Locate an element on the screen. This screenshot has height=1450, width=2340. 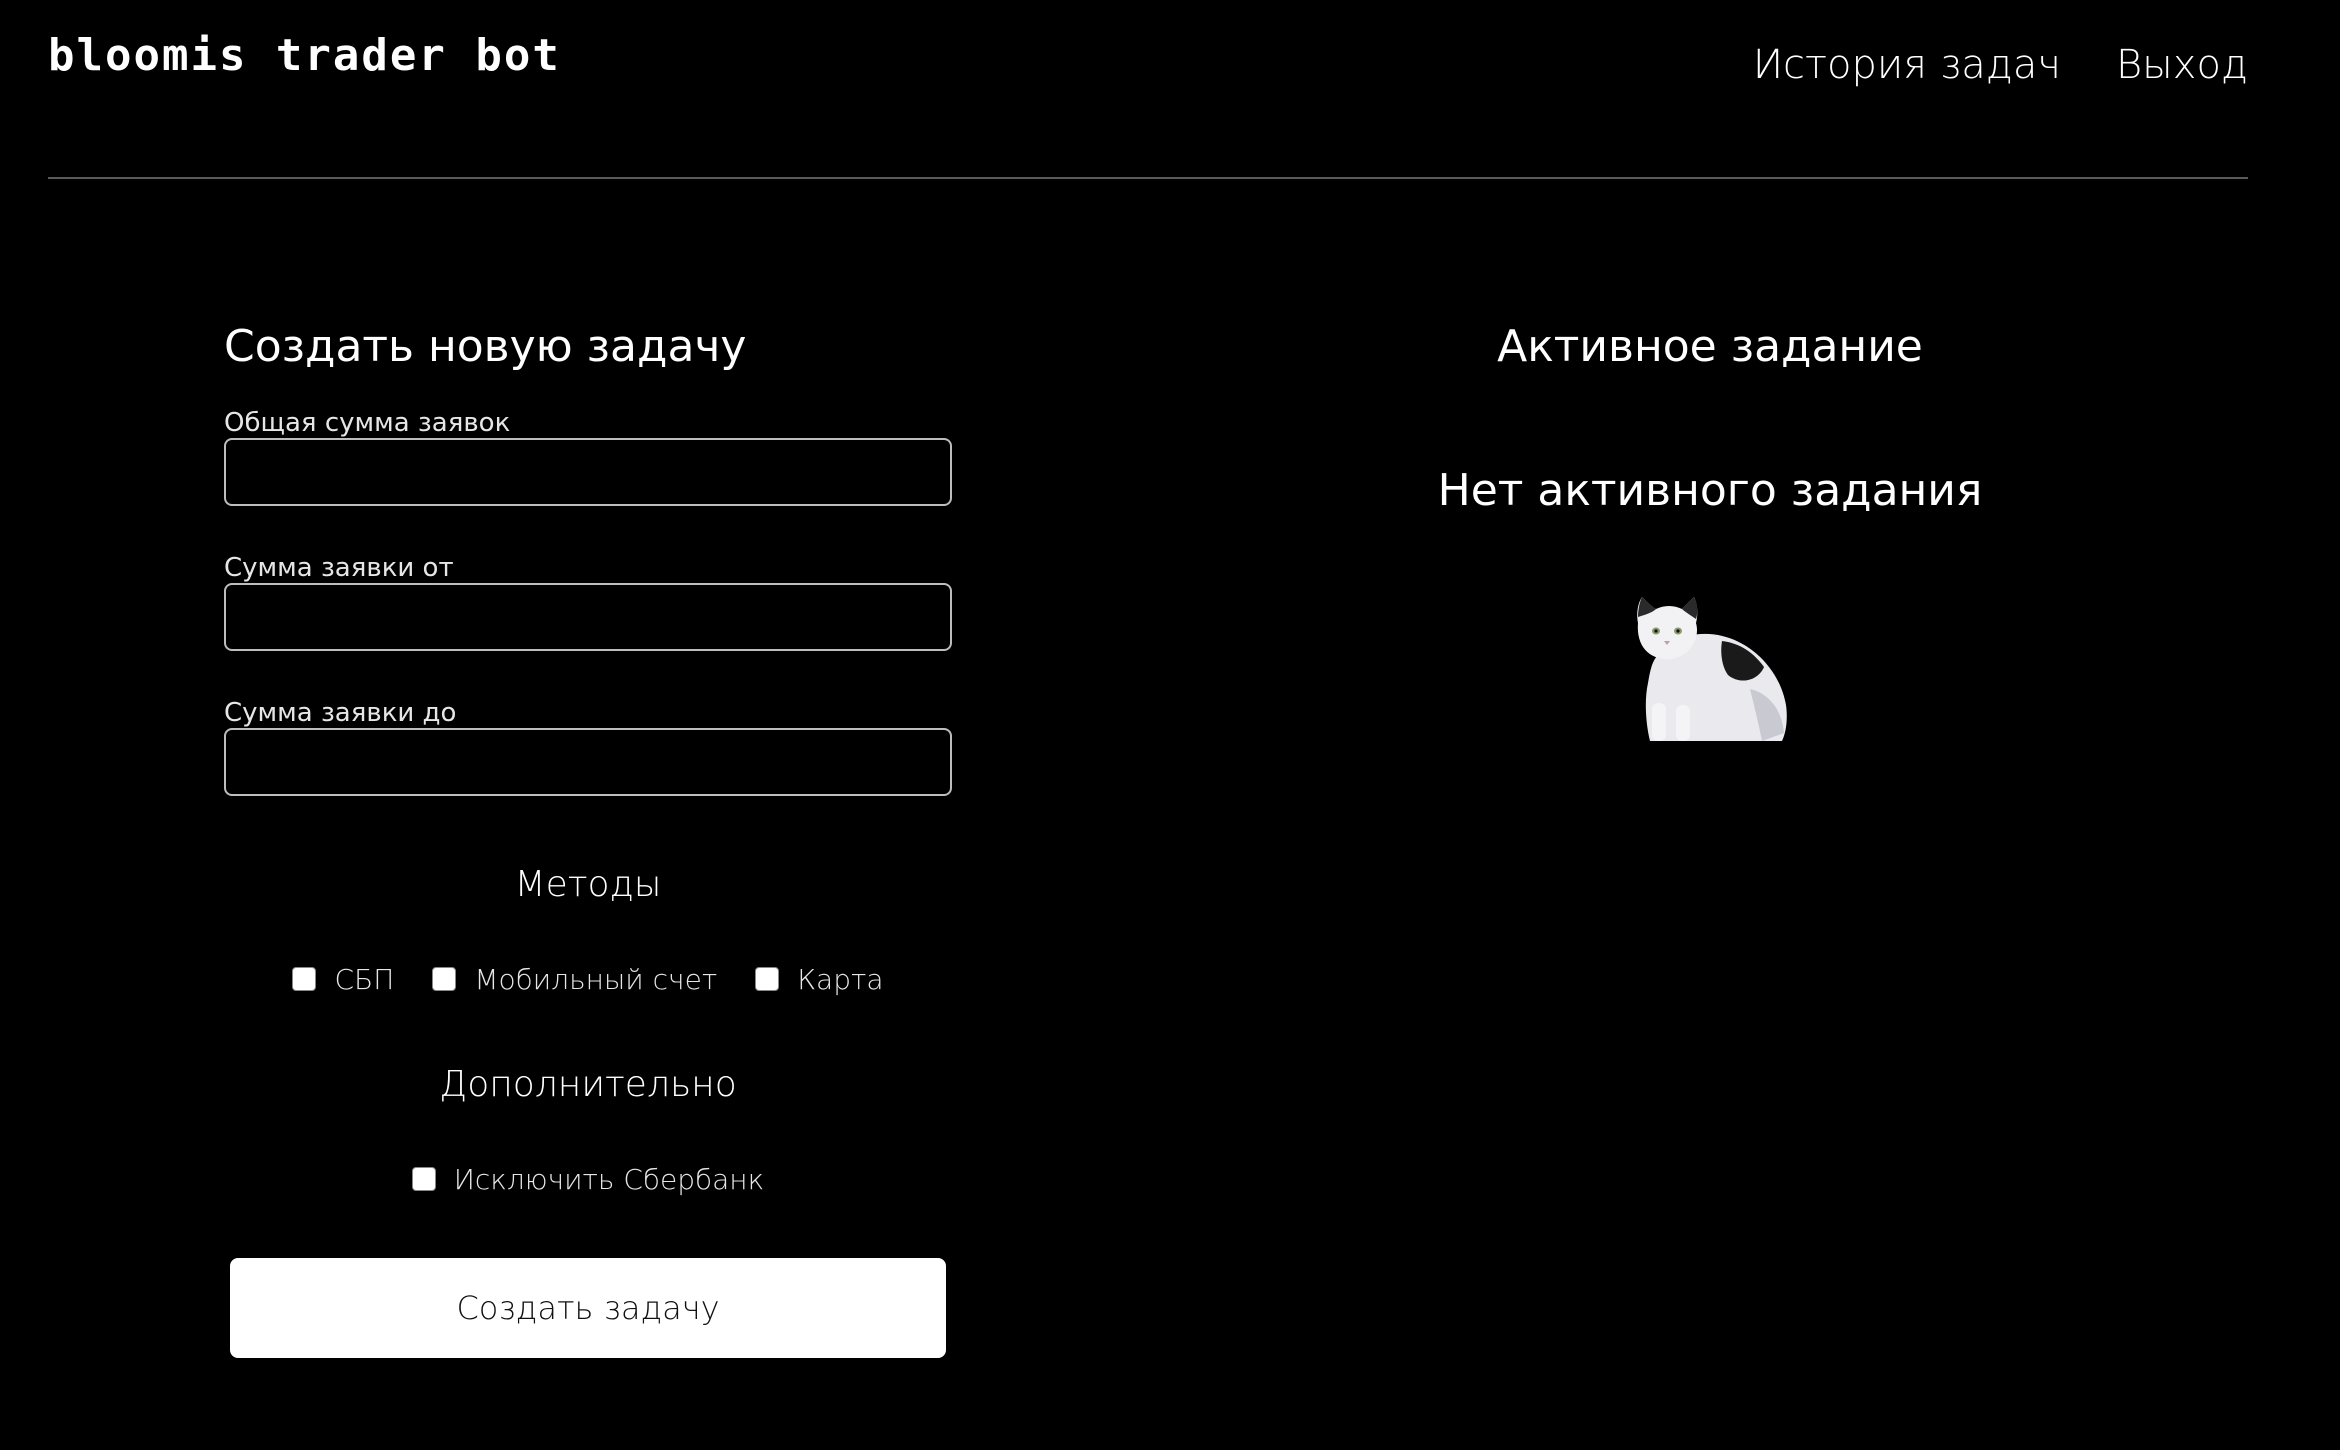
extra-title: Дополнительно is located at coordinates (588, 1084).